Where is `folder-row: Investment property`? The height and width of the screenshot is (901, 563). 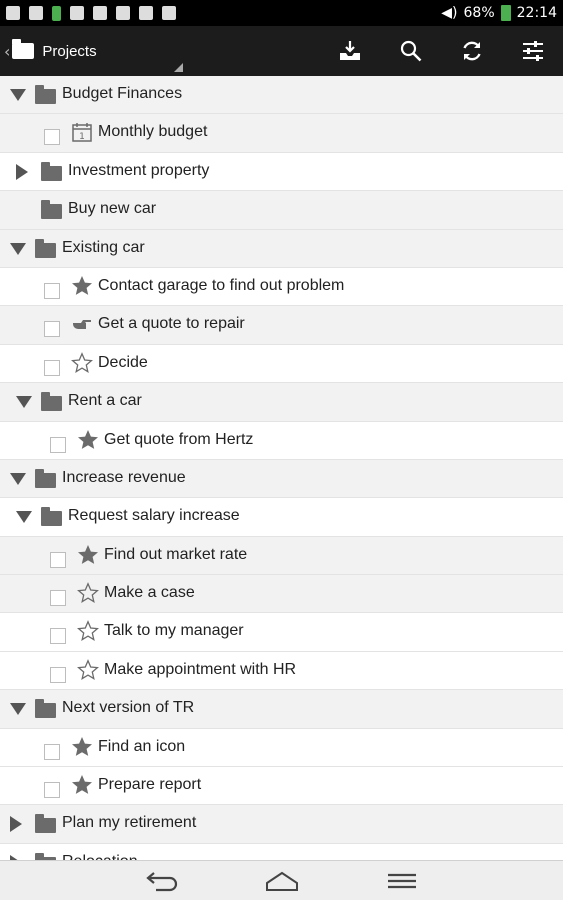 folder-row: Investment property is located at coordinates (281, 172).